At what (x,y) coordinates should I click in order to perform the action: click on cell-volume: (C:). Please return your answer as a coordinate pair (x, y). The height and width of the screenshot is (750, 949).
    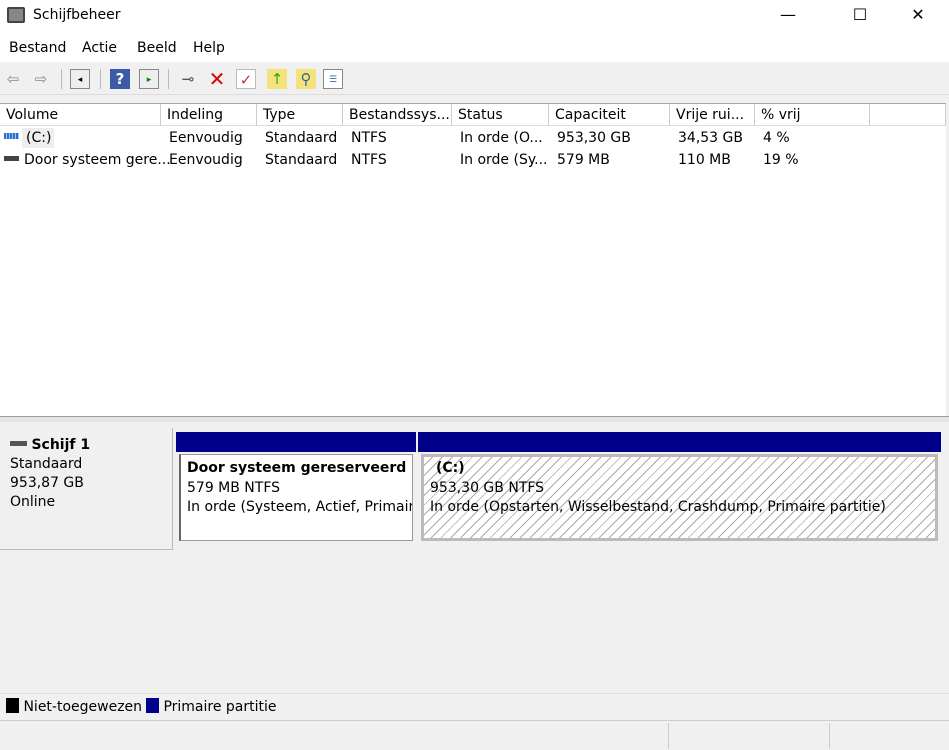
    Looking at the image, I should click on (38, 138).